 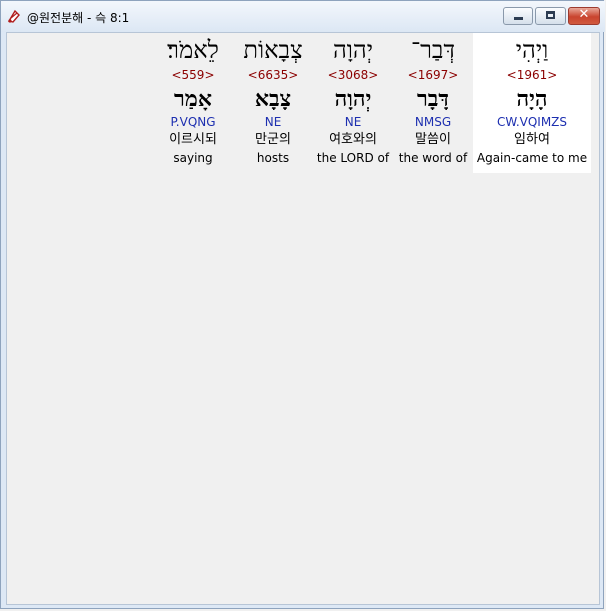 I want to click on hebrew-word: יְהוָה, so click(x=353, y=50).